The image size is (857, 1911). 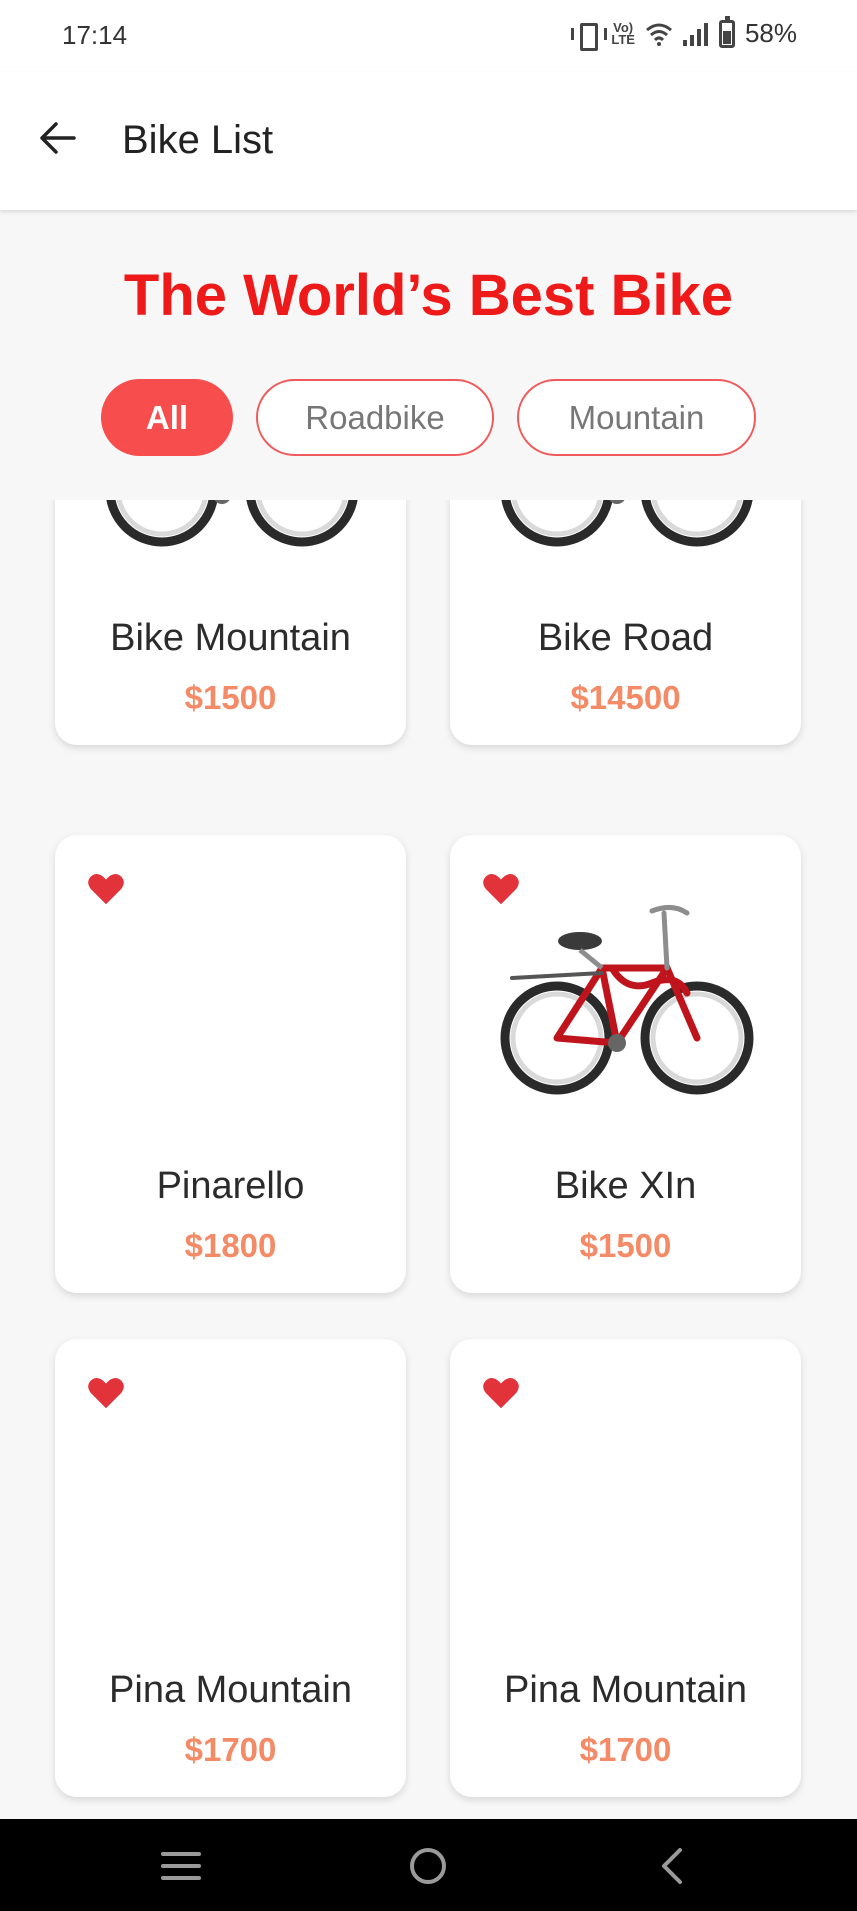 I want to click on product-name: Bike XIn, so click(x=625, y=1186).